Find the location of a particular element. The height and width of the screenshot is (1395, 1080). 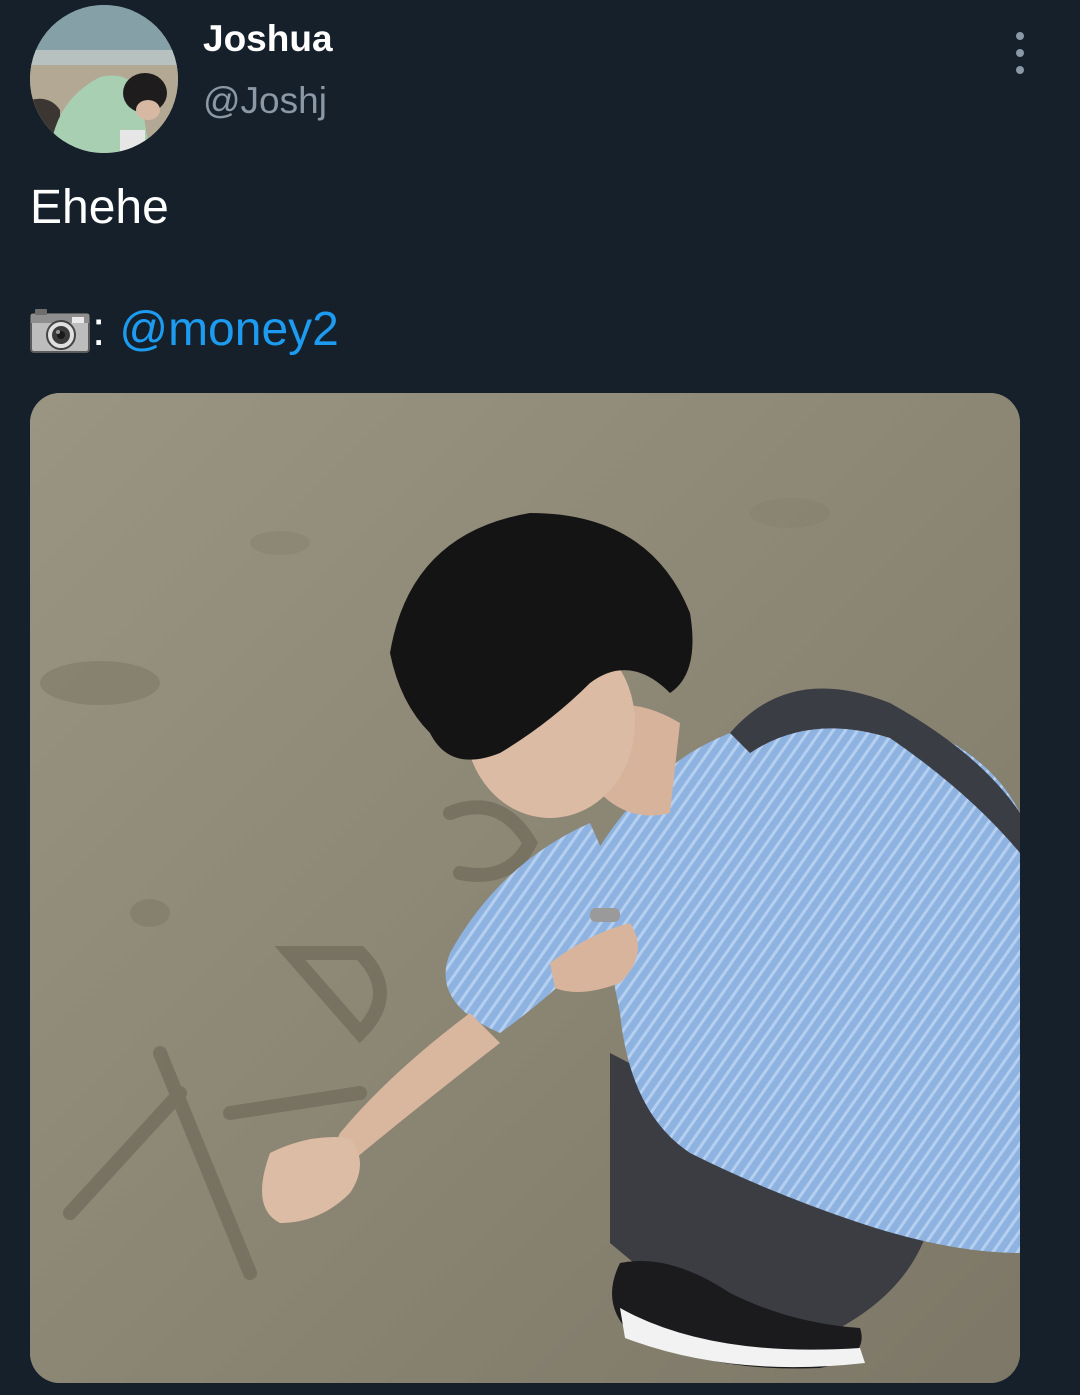

handle: @Joshj is located at coordinates (265, 101).